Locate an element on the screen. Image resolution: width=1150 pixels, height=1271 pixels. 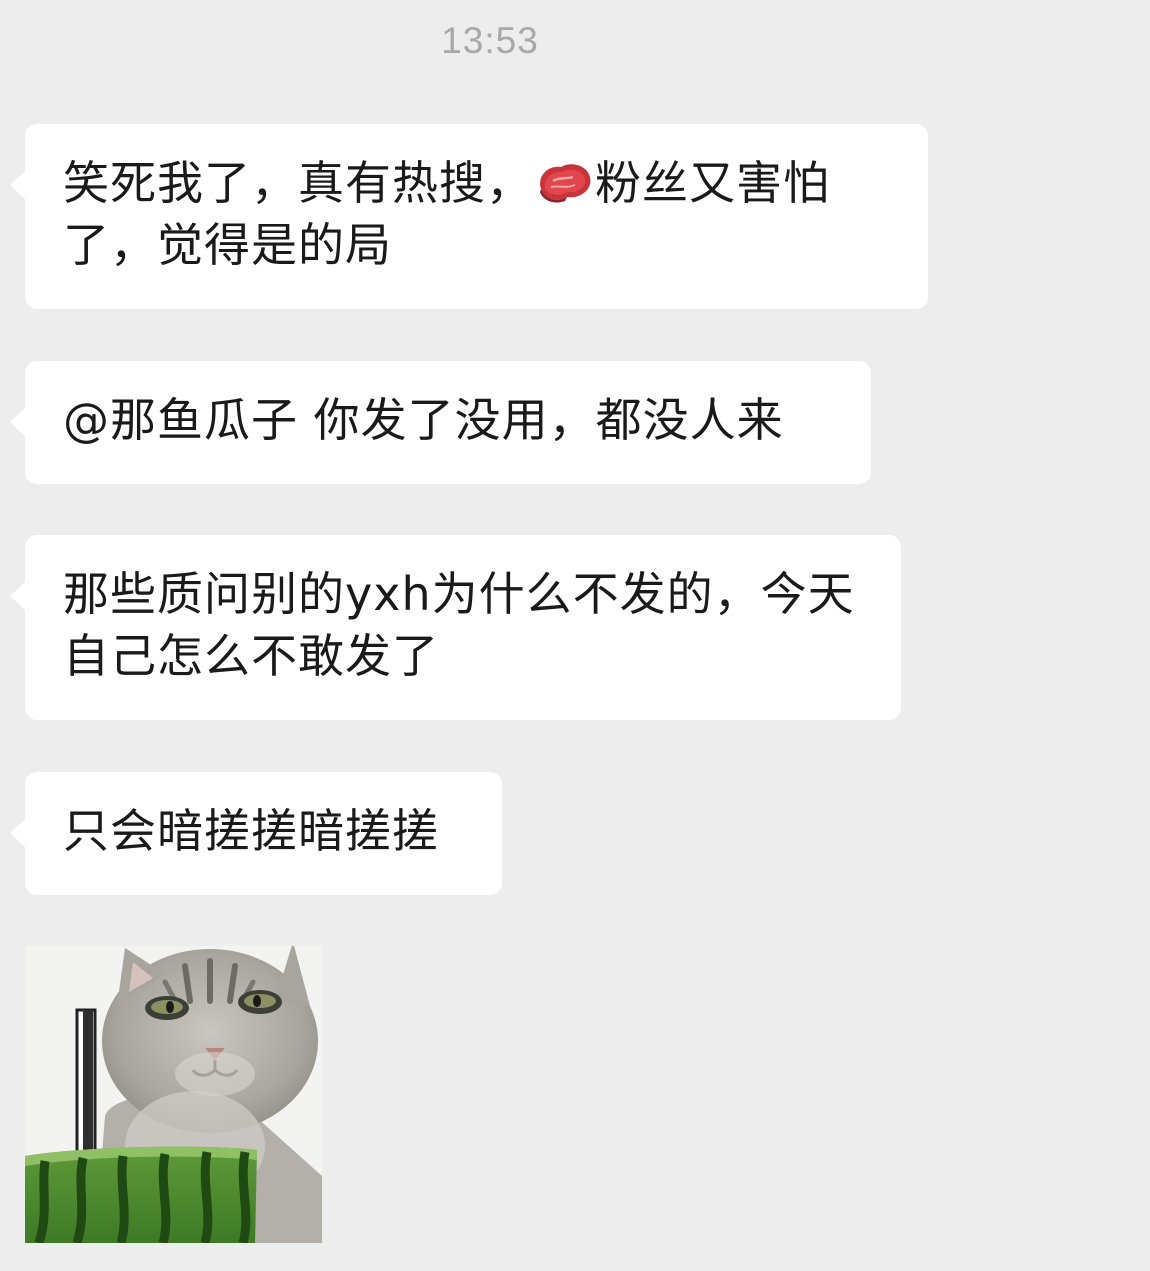
chat-bubble: 只会暗搓搓暗搓搓 is located at coordinates (256, 833).